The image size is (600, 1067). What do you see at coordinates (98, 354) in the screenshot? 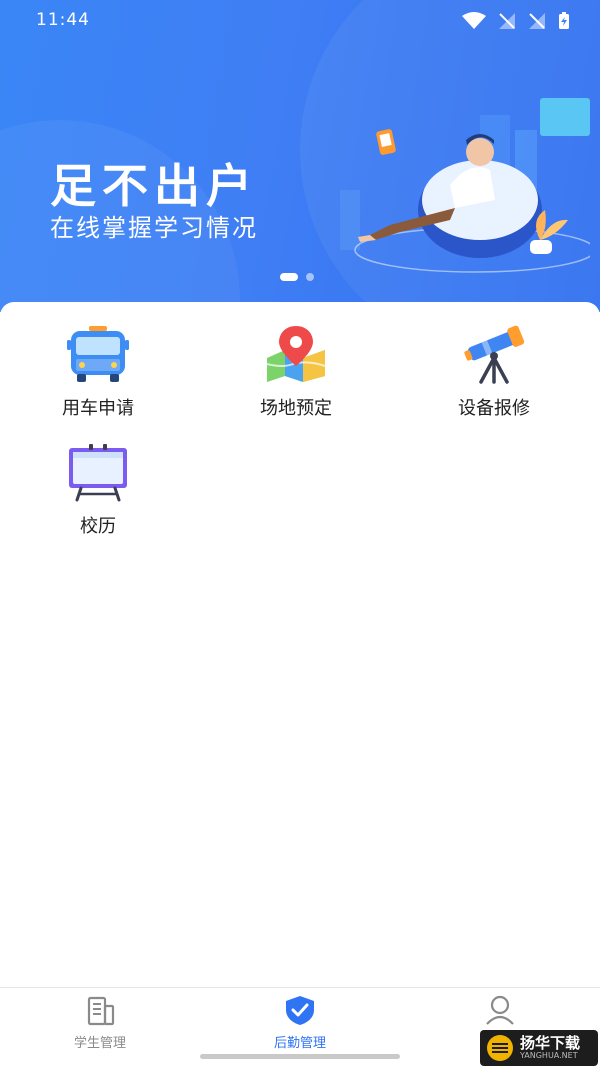
I see `bus-icon` at bounding box center [98, 354].